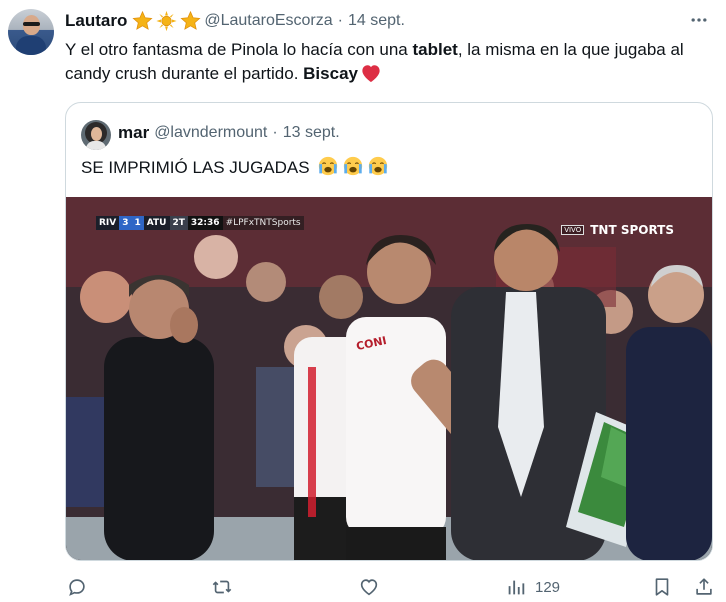 The width and height of the screenshot is (726, 602). What do you see at coordinates (268, 21) in the screenshot?
I see `author-handle: @LautaroEscorza` at bounding box center [268, 21].